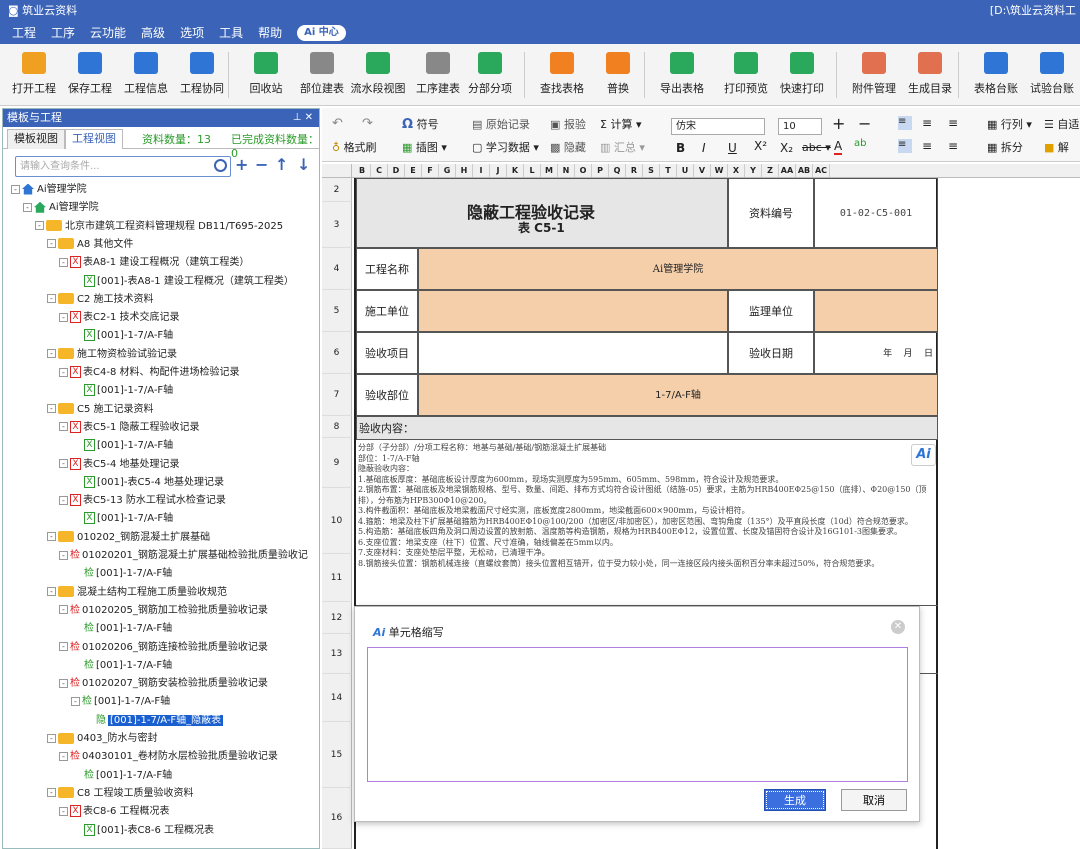 This screenshot has height=849, width=1080. Describe the element at coordinates (736, 170) in the screenshot. I see `column-header: X` at that location.